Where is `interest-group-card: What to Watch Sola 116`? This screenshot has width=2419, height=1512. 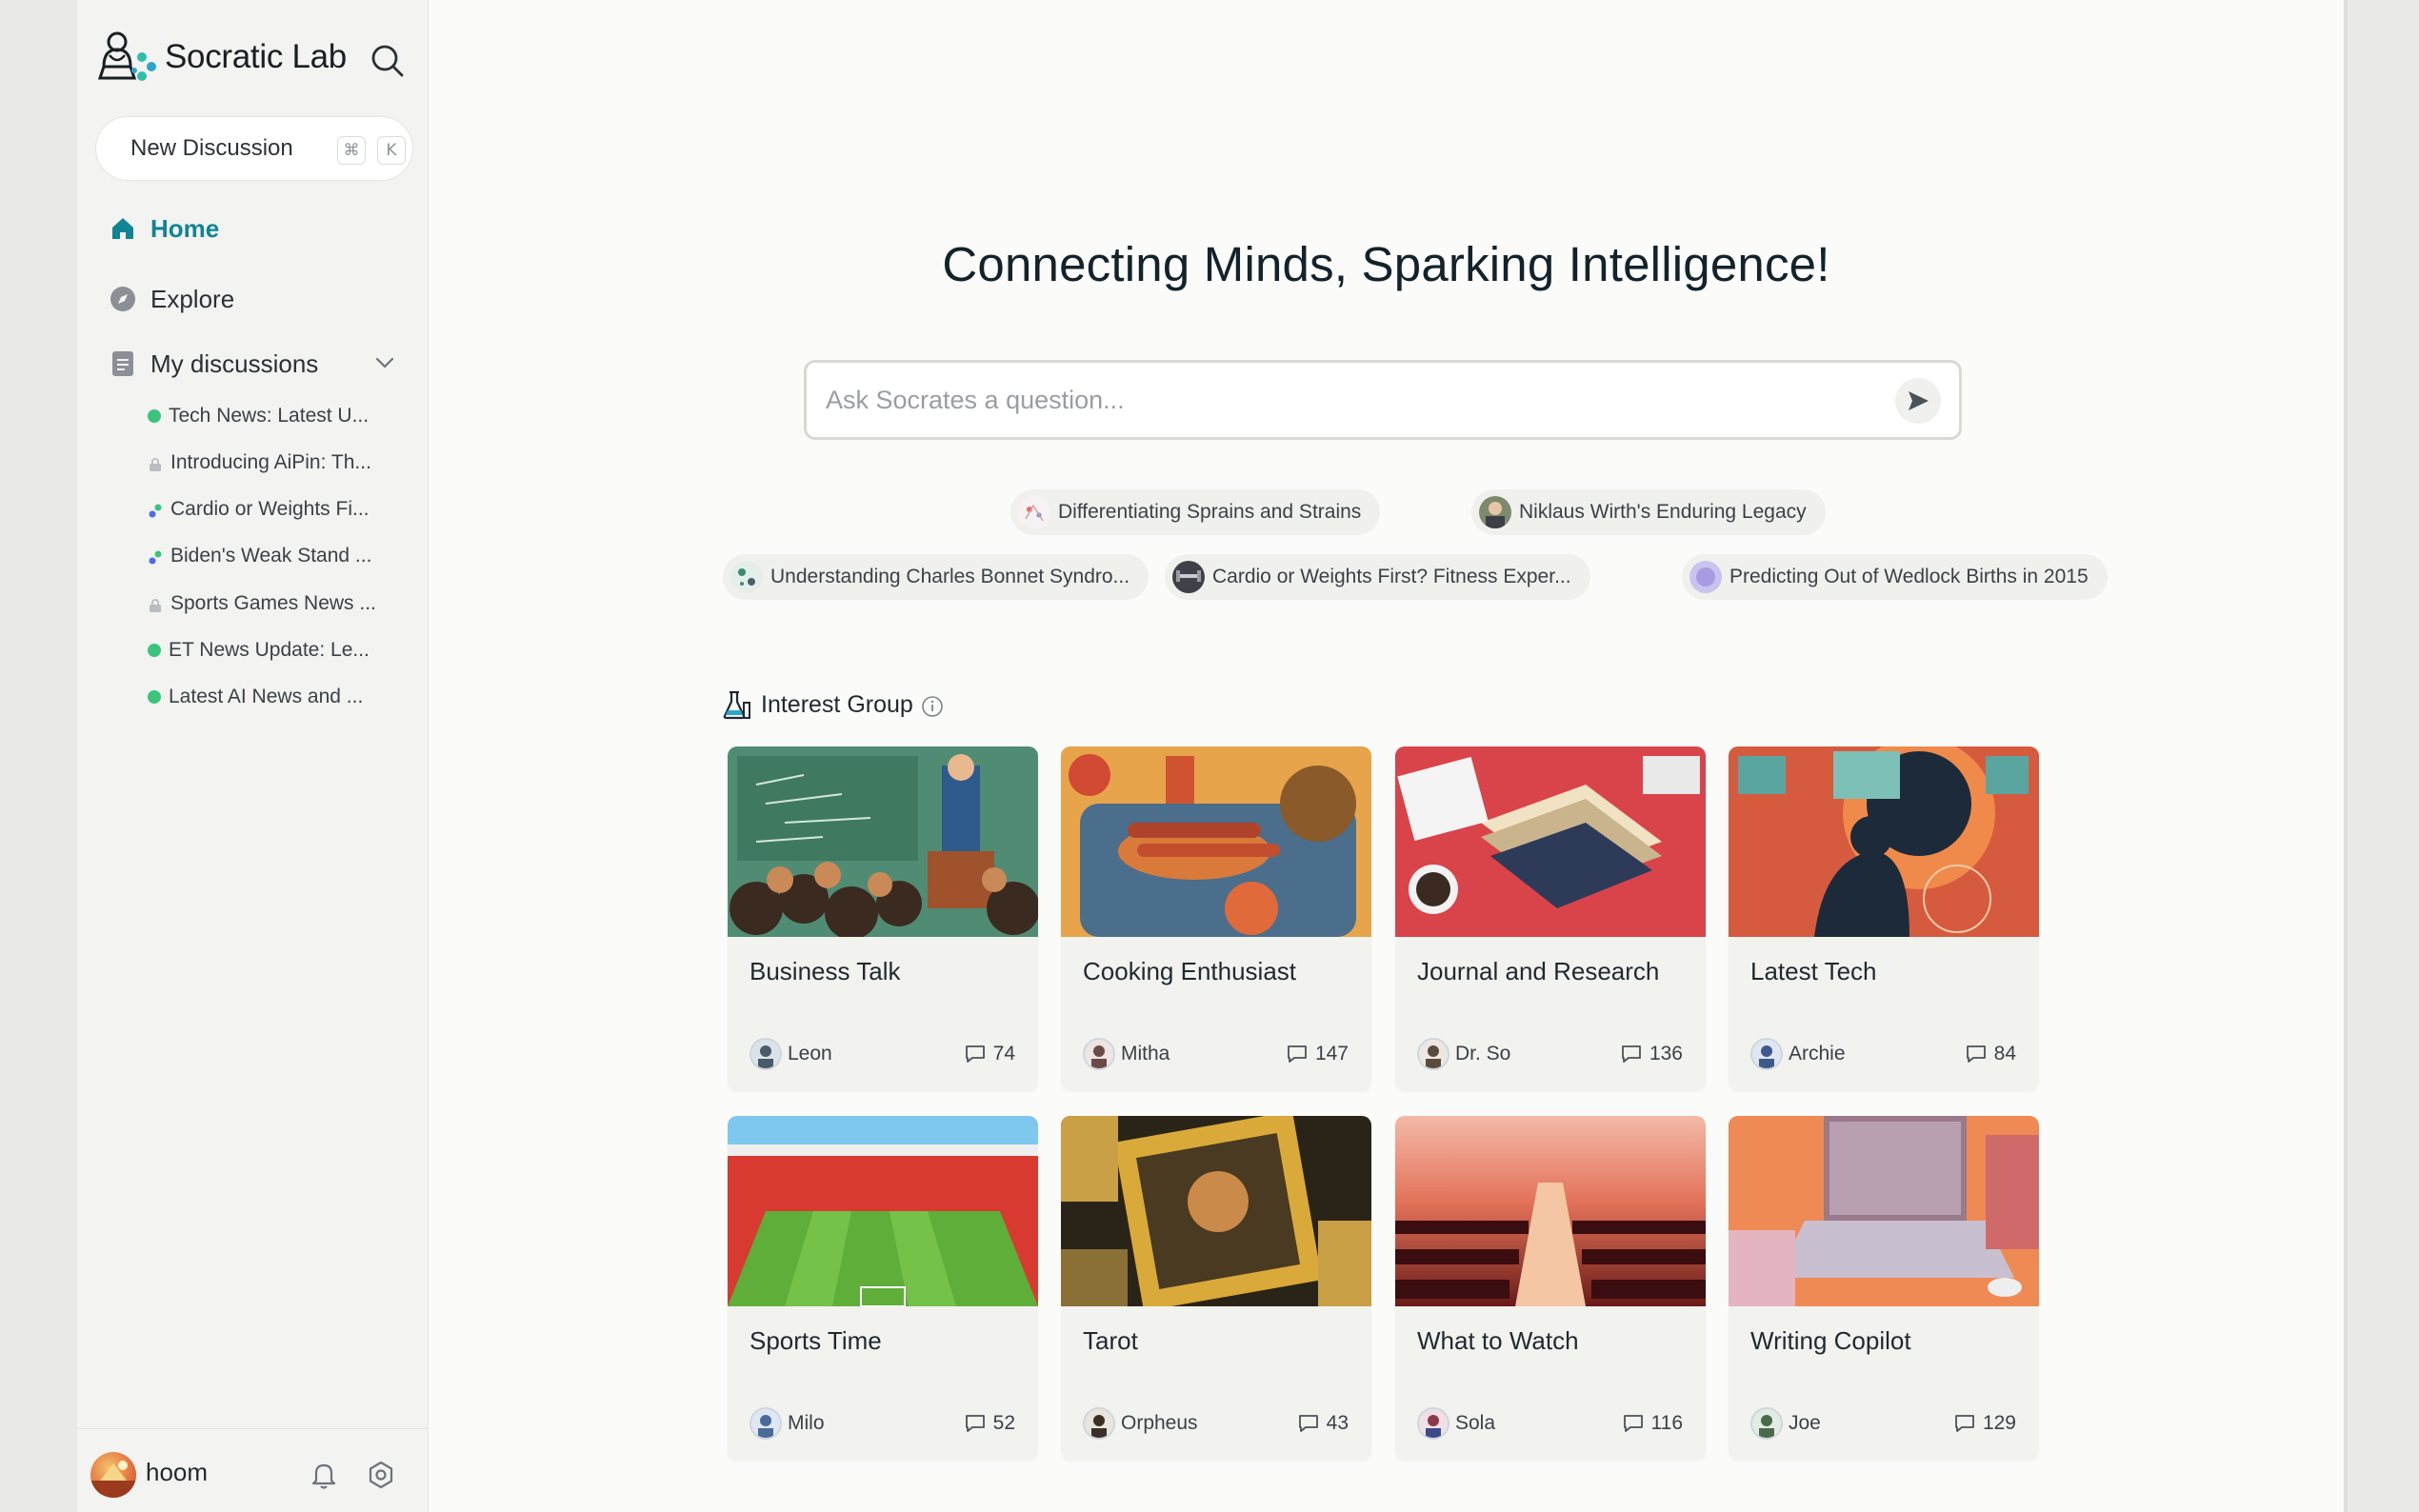
interest-group-card: What to Watch Sola 116 is located at coordinates (1550, 1288).